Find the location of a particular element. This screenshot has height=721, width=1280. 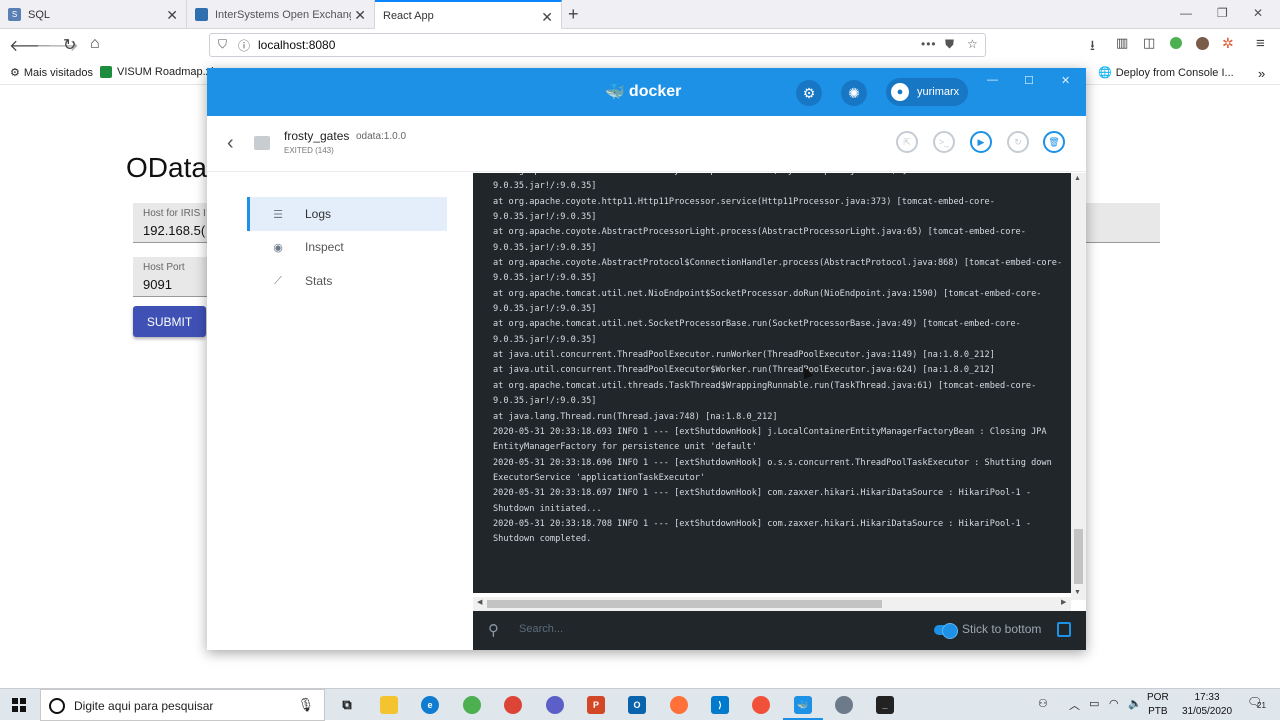

app-purple-icon is located at coordinates (555, 705).